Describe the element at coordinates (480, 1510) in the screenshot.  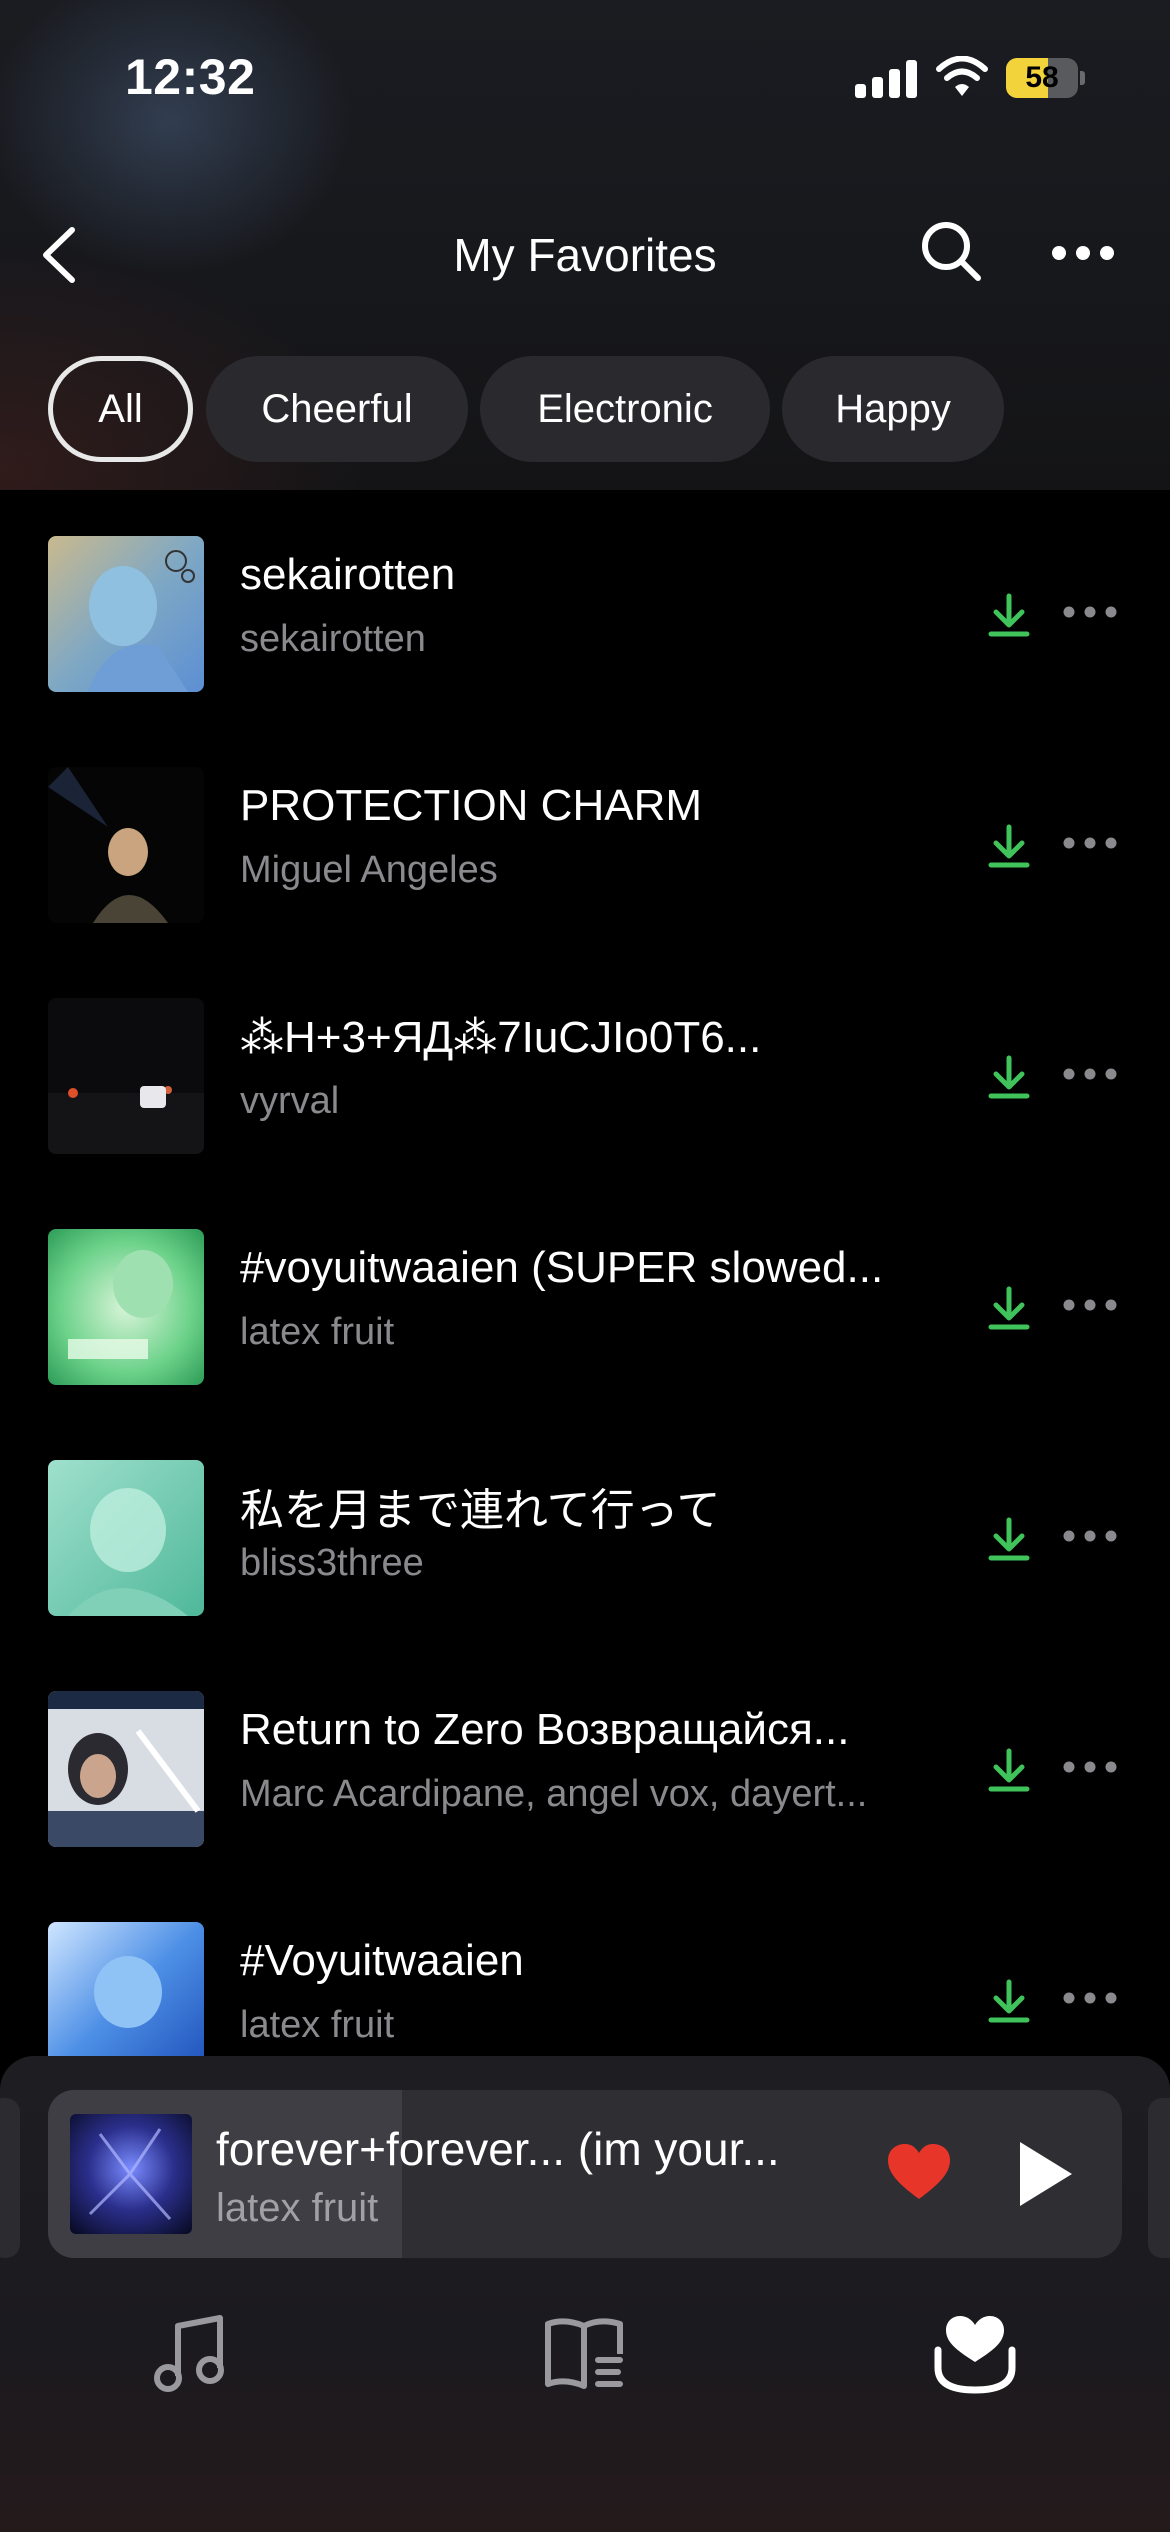
I see `track-title: 私を月まで連れて行って` at that location.